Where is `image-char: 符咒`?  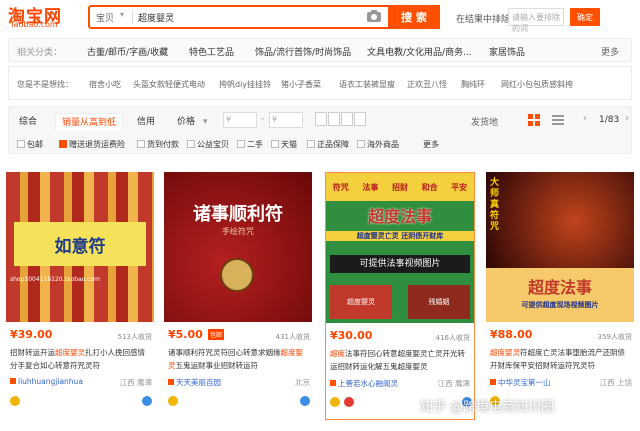
image-char: 符咒 is located at coordinates (340, 187).